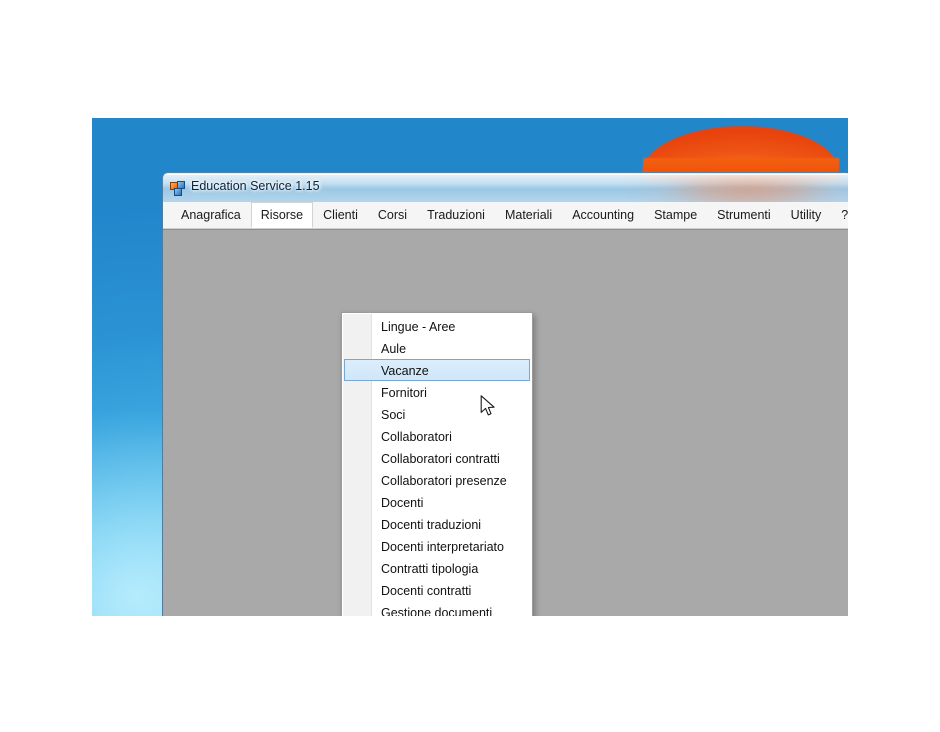 This screenshot has width=940, height=732. What do you see at coordinates (437, 370) in the screenshot?
I see `dropdown-item-vacanze: Vacanze` at bounding box center [437, 370].